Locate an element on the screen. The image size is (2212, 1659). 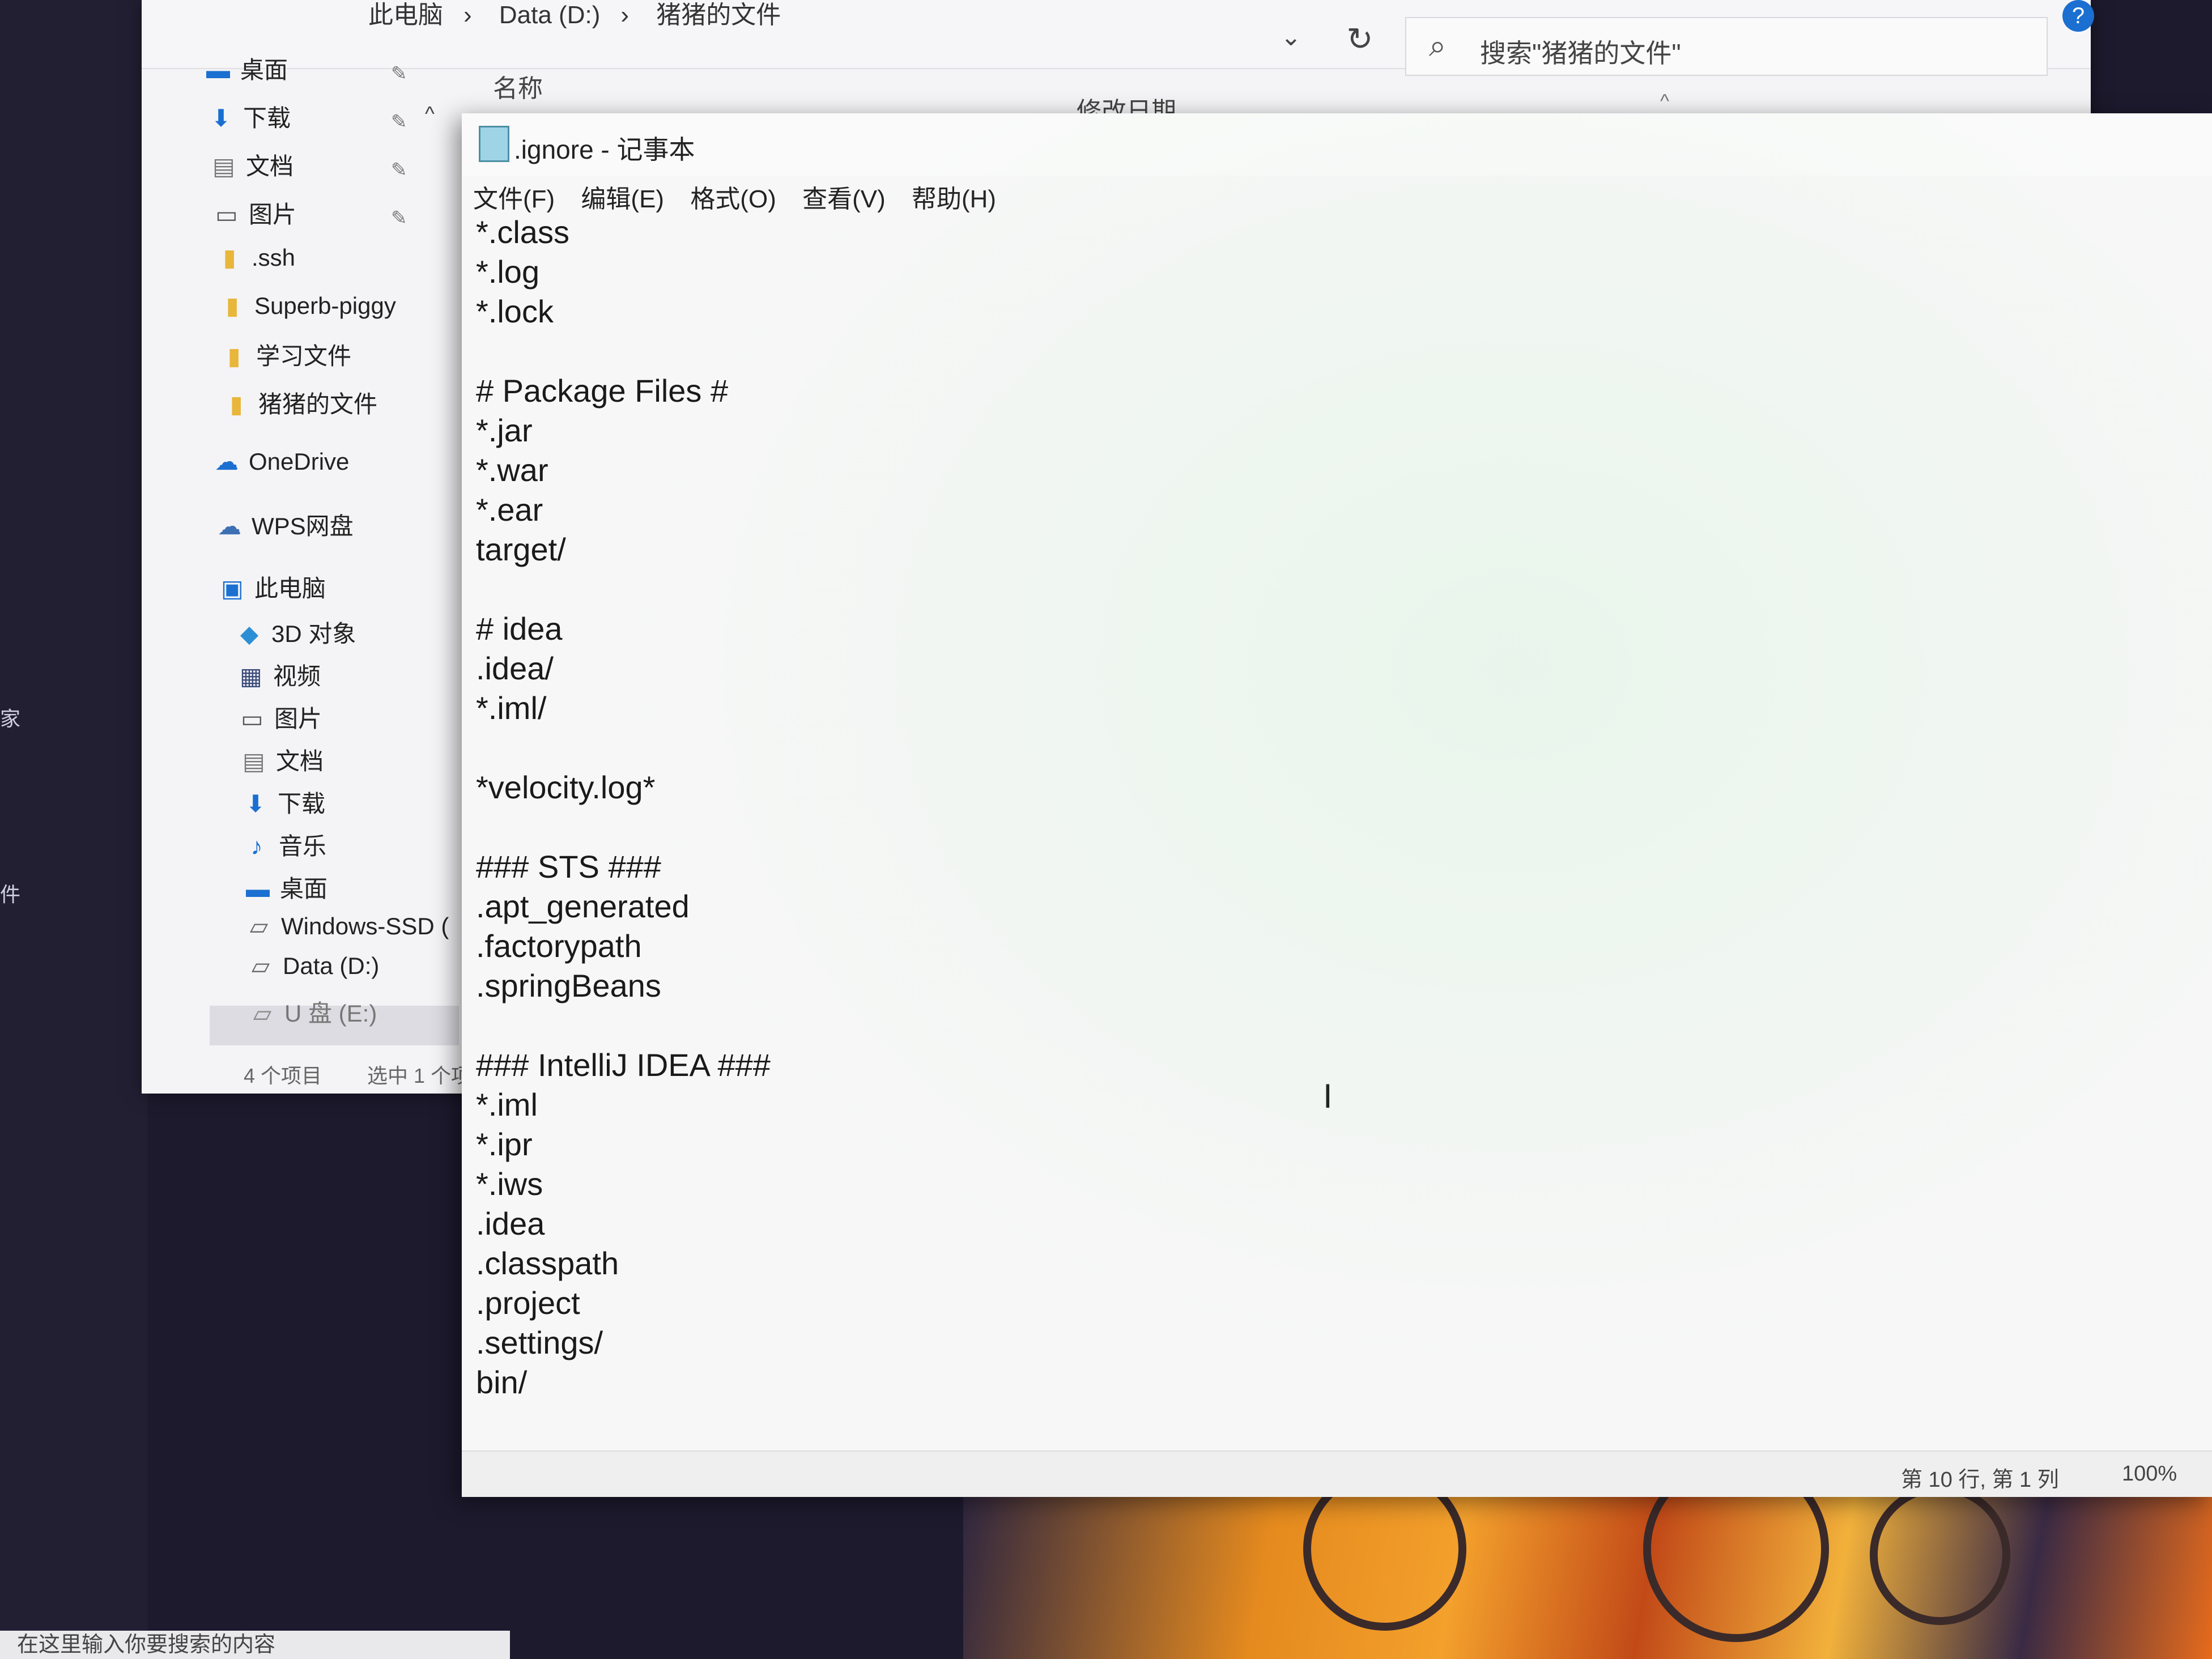
menu-edit: 编辑(E) is located at coordinates (622, 199).